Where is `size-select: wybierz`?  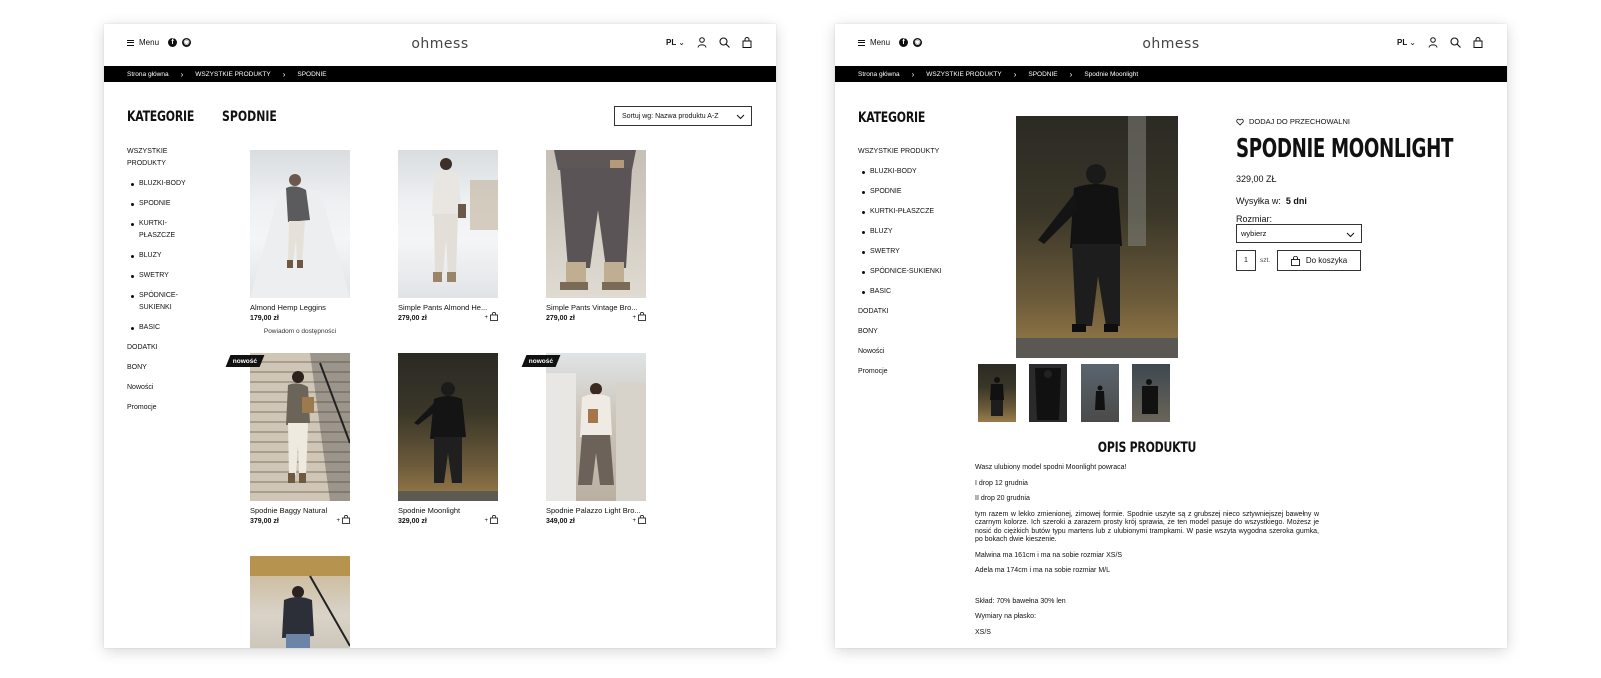
size-select: wybierz is located at coordinates (1299, 233).